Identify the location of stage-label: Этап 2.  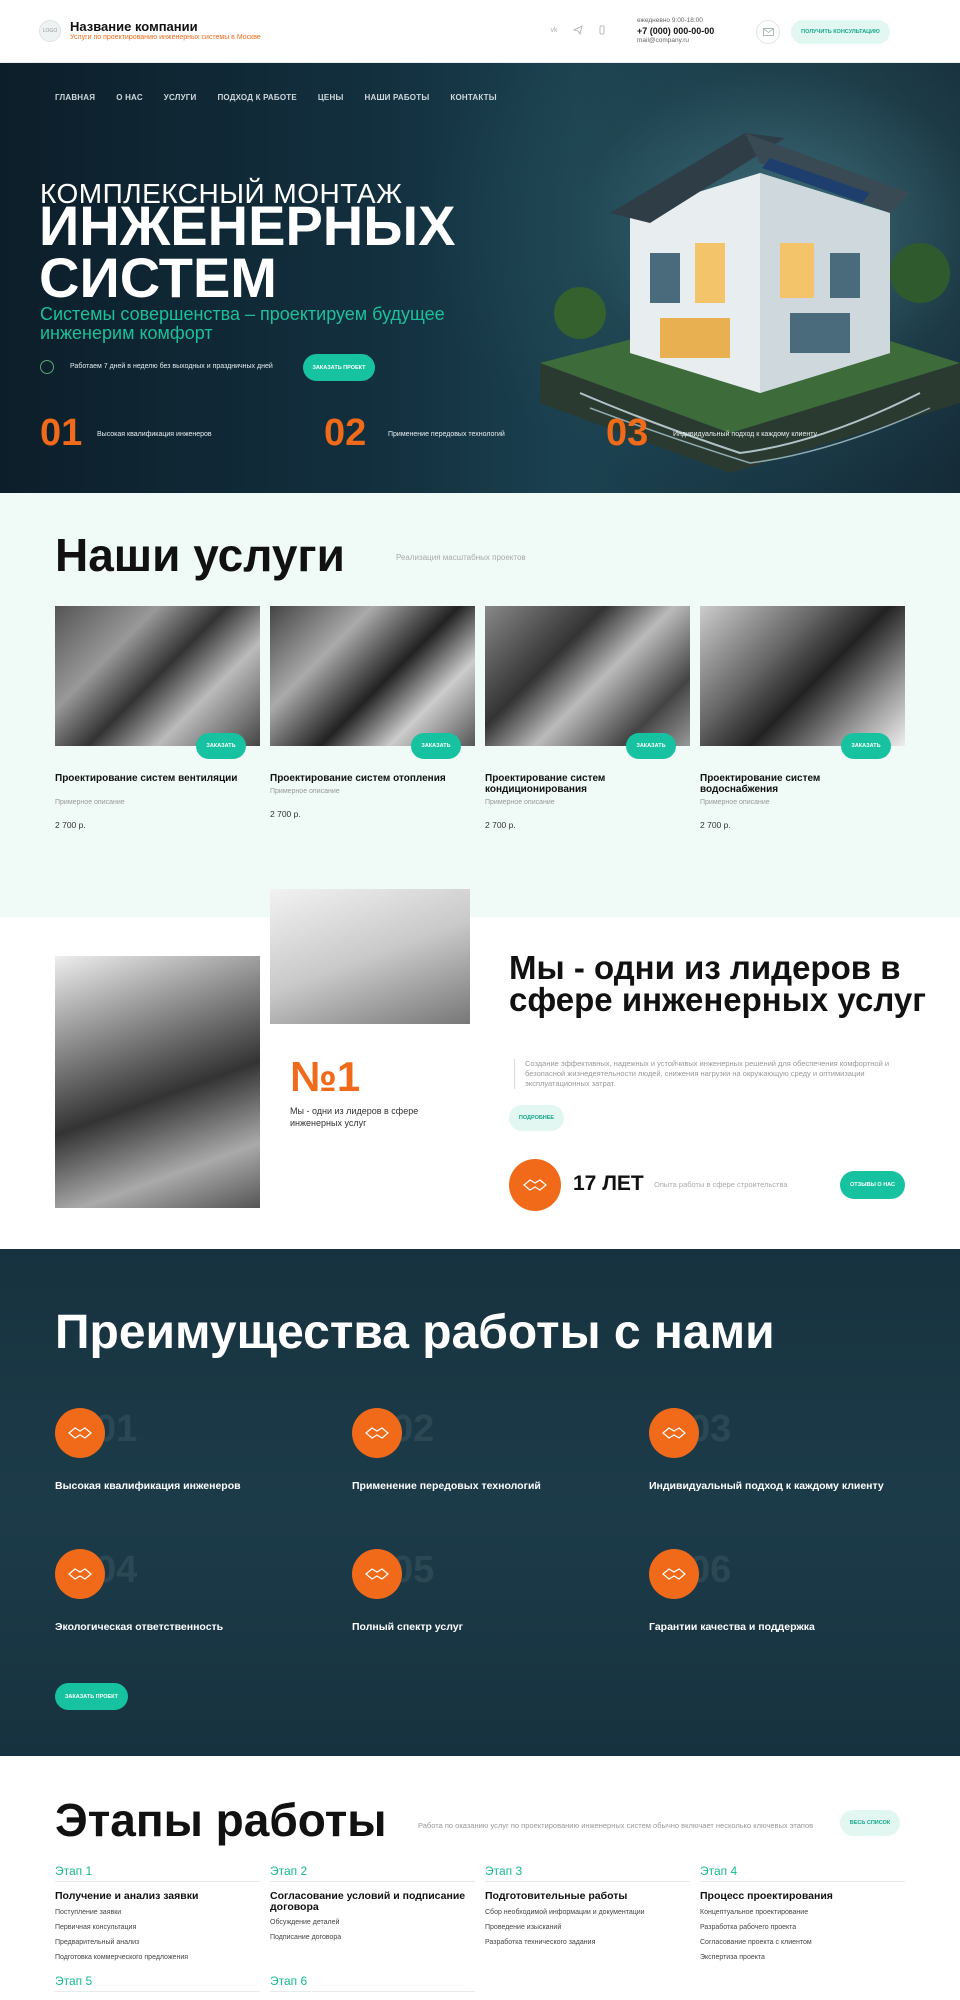
(289, 1871).